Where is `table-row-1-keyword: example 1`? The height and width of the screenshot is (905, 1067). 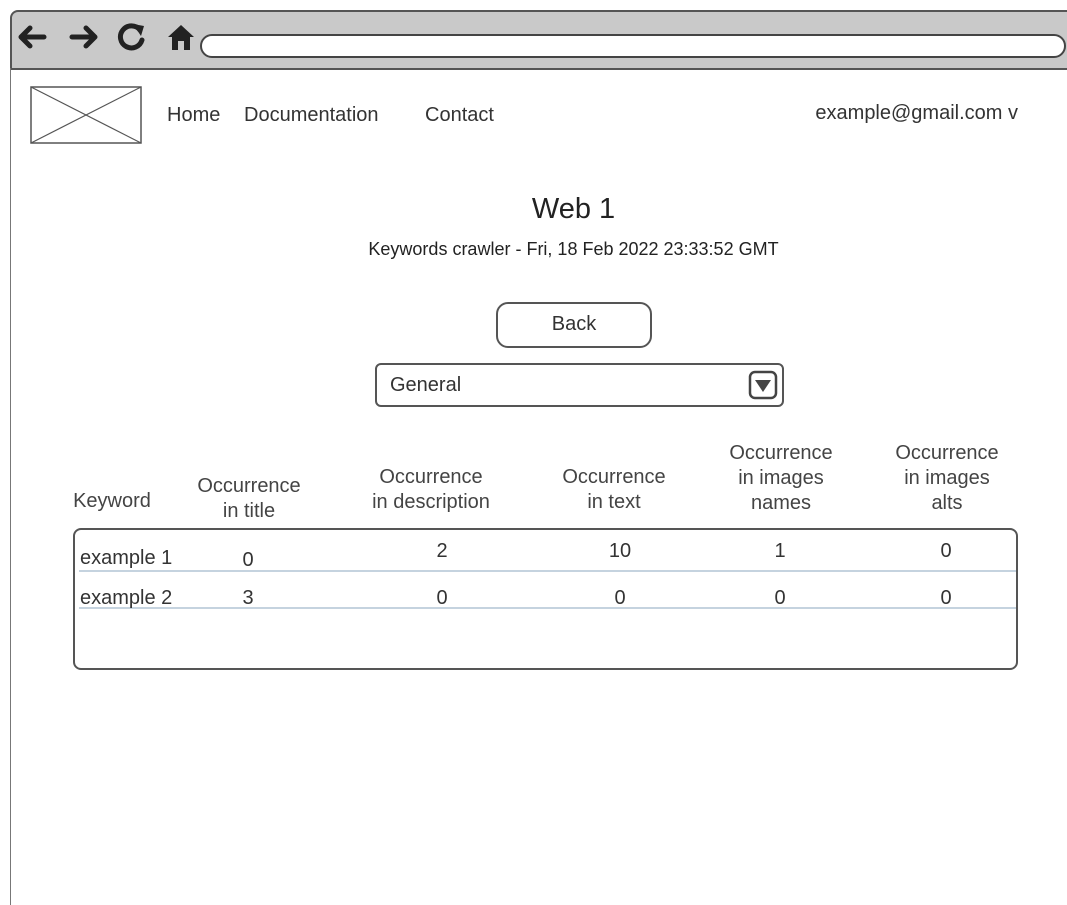
table-row-1-keyword: example 1 is located at coordinates (126, 558).